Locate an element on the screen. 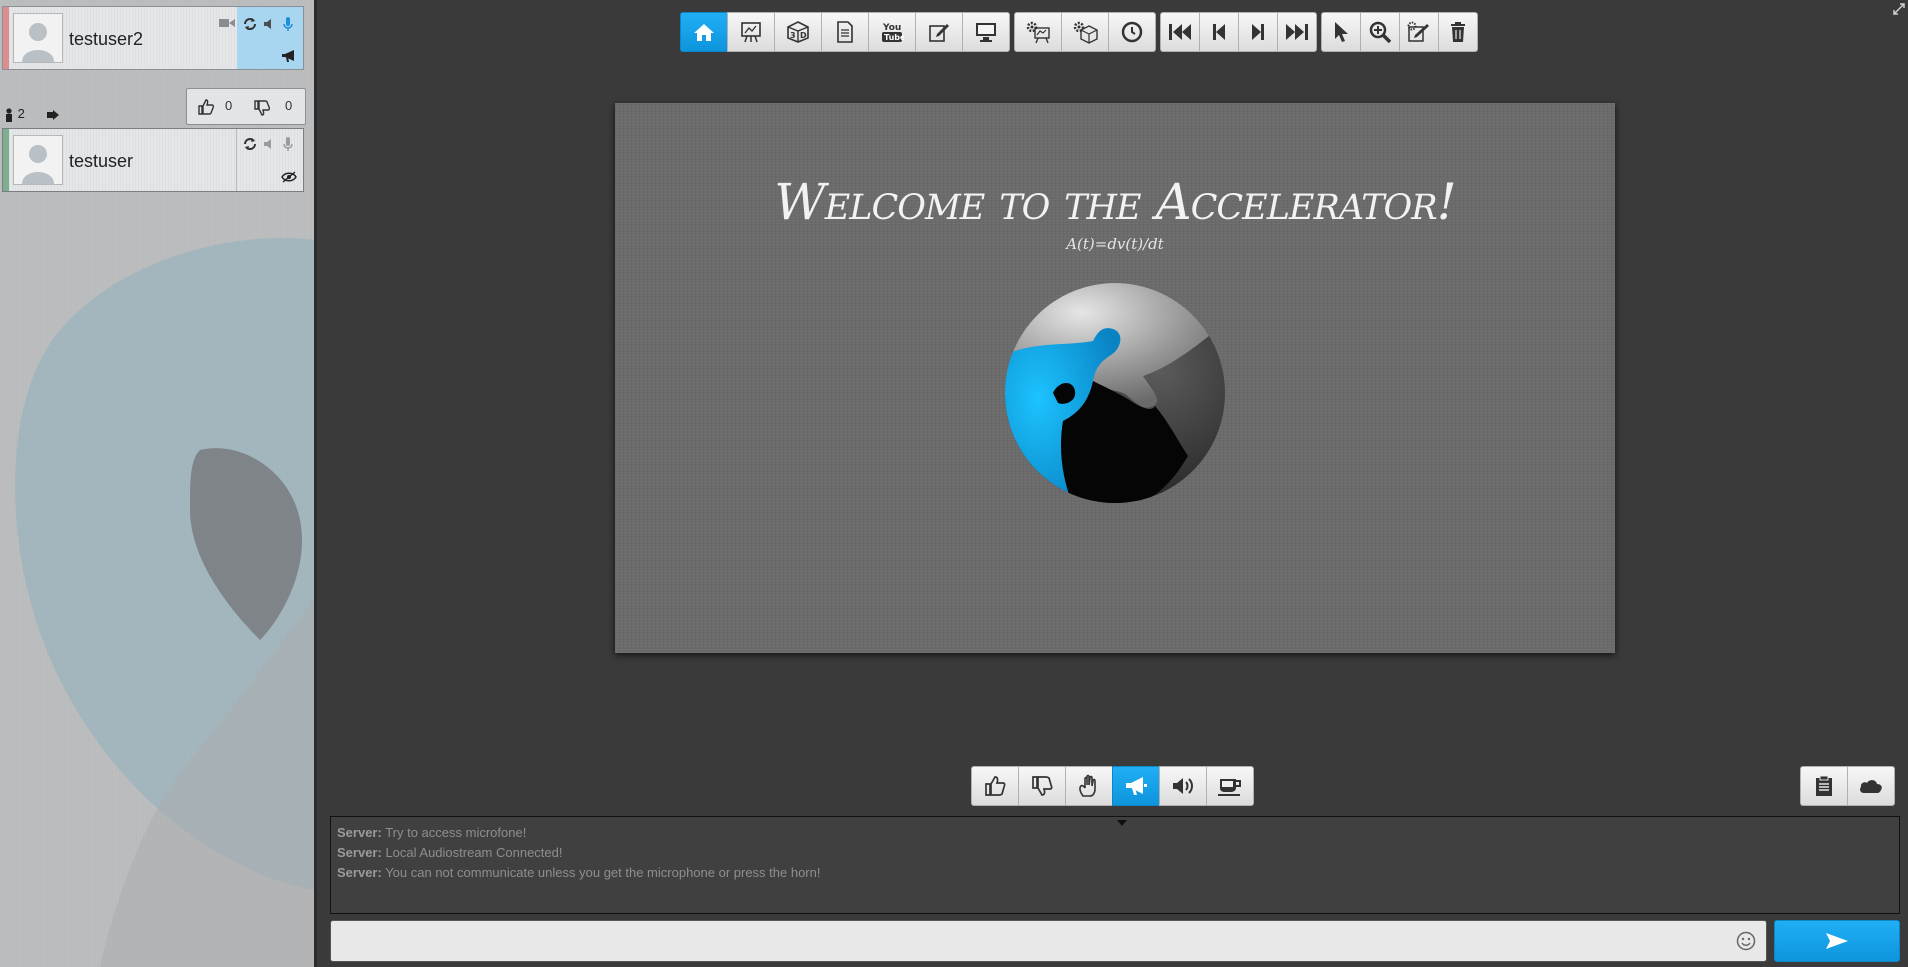  coffee-break-button is located at coordinates (1230, 786).